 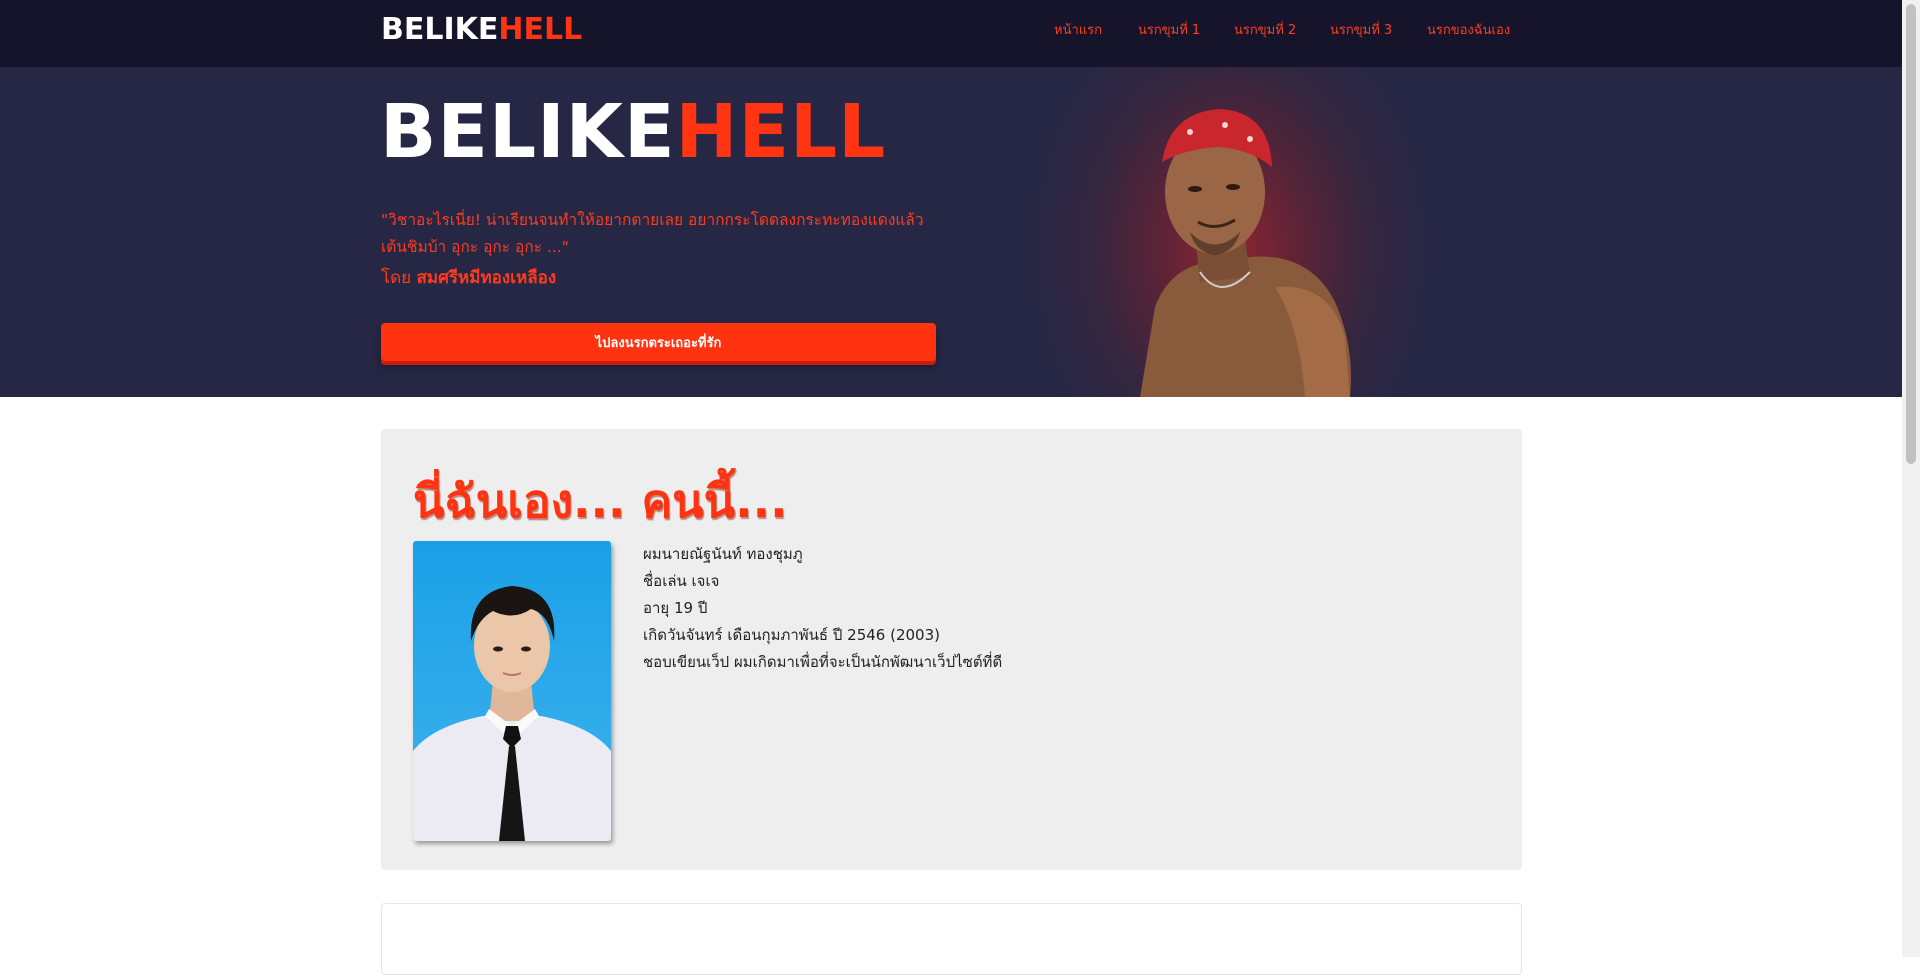 What do you see at coordinates (681, 581) in the screenshot?
I see `info-nickname: ชื่อเล่น เจเจ` at bounding box center [681, 581].